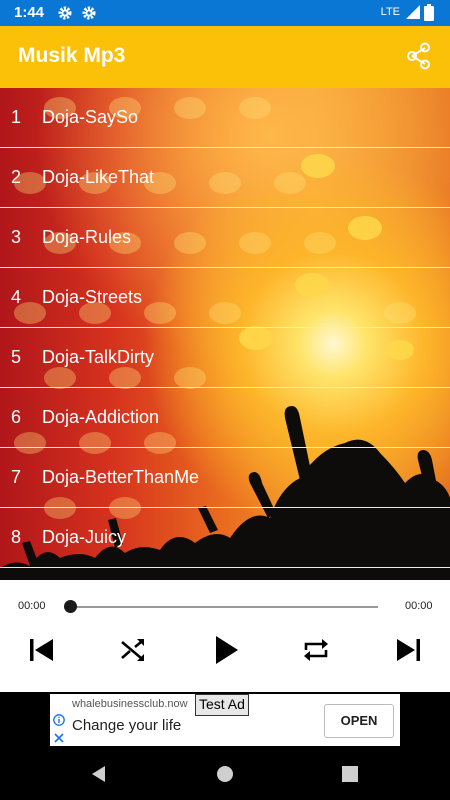  I want to click on track-title: Doja-Juicy, so click(84, 537).